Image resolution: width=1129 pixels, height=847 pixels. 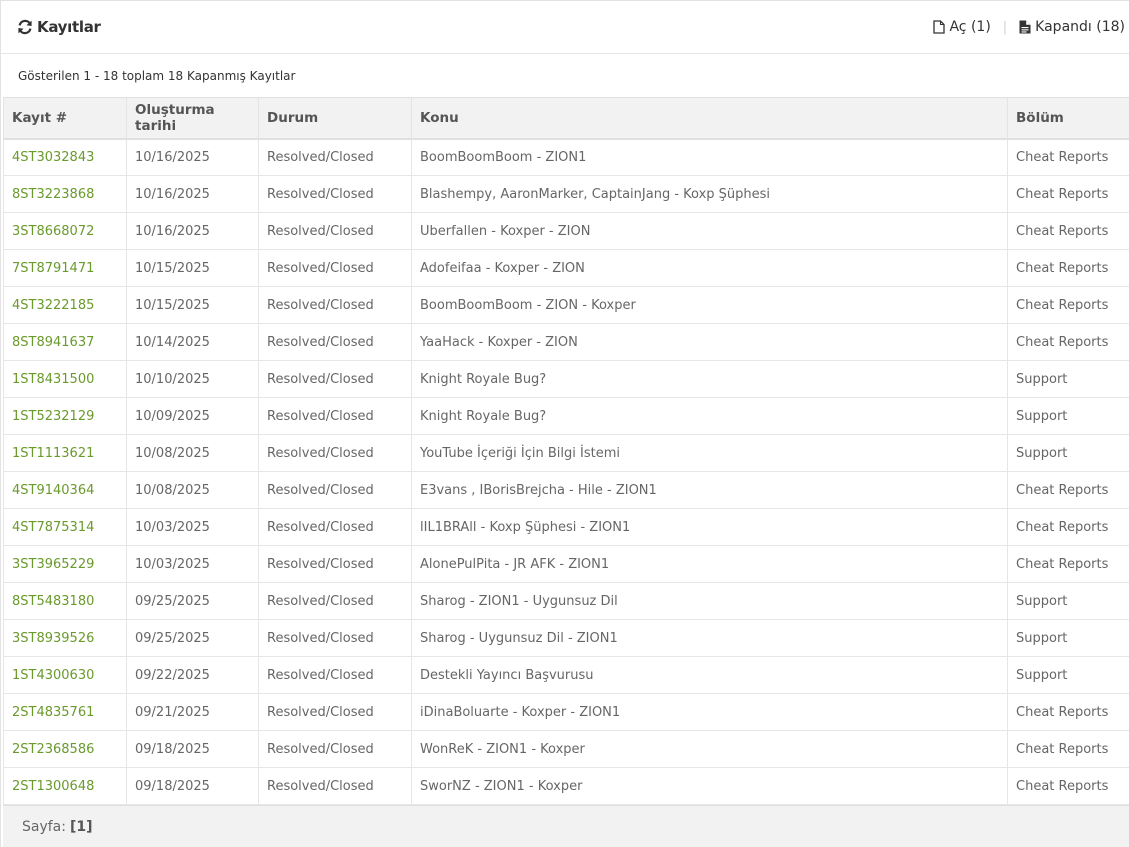 I want to click on subject-cell: lIL1BRAll - Koxp Şüphesi - ZION1, so click(x=709, y=527).